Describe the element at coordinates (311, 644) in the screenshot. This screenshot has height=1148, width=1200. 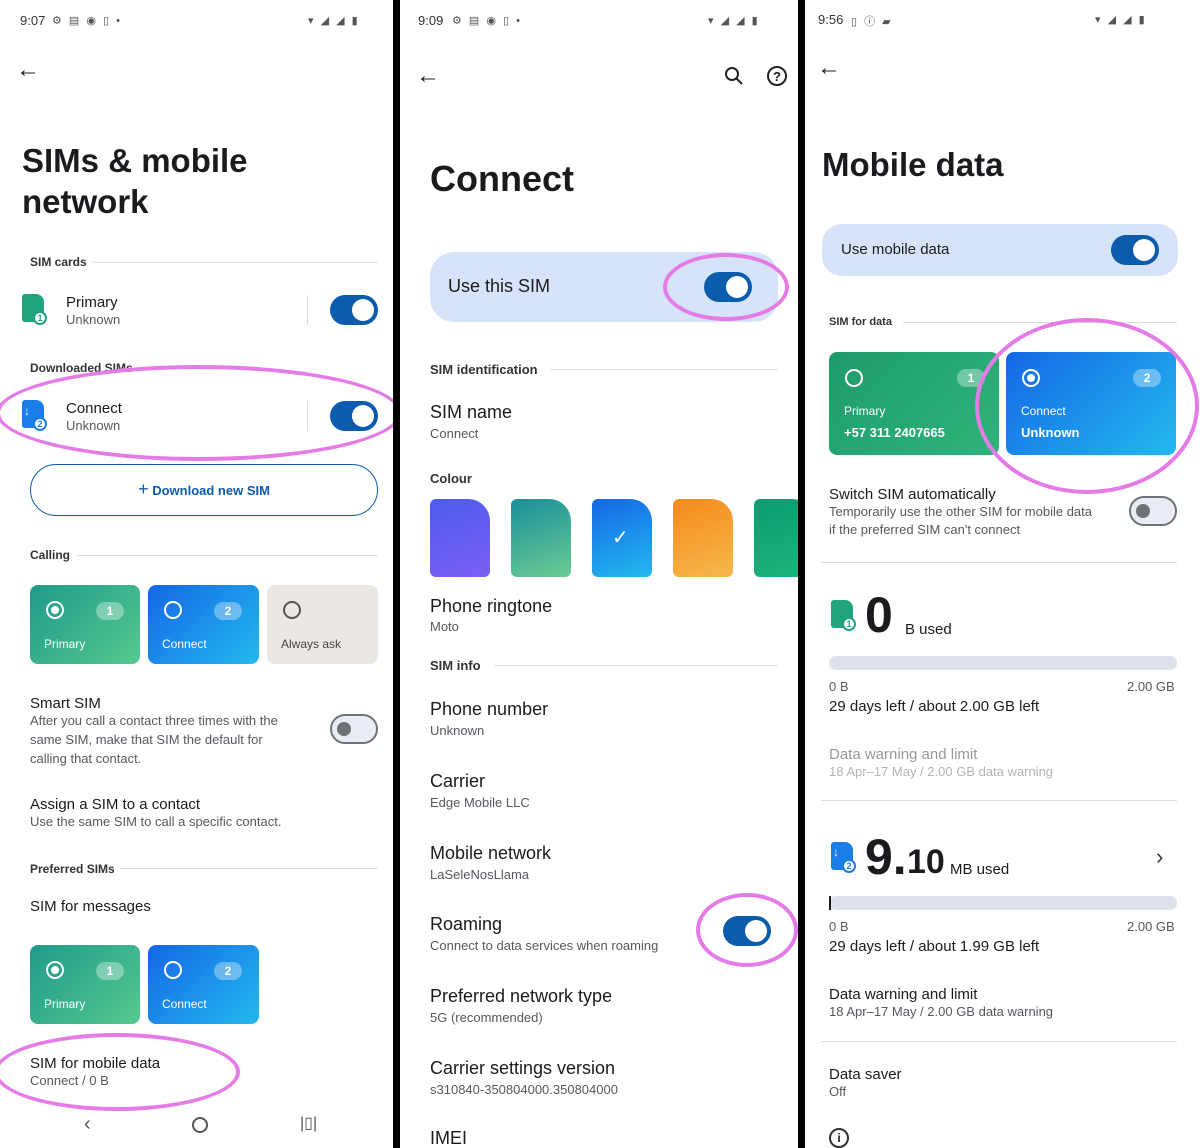
I see `card-label: Always ask` at that location.